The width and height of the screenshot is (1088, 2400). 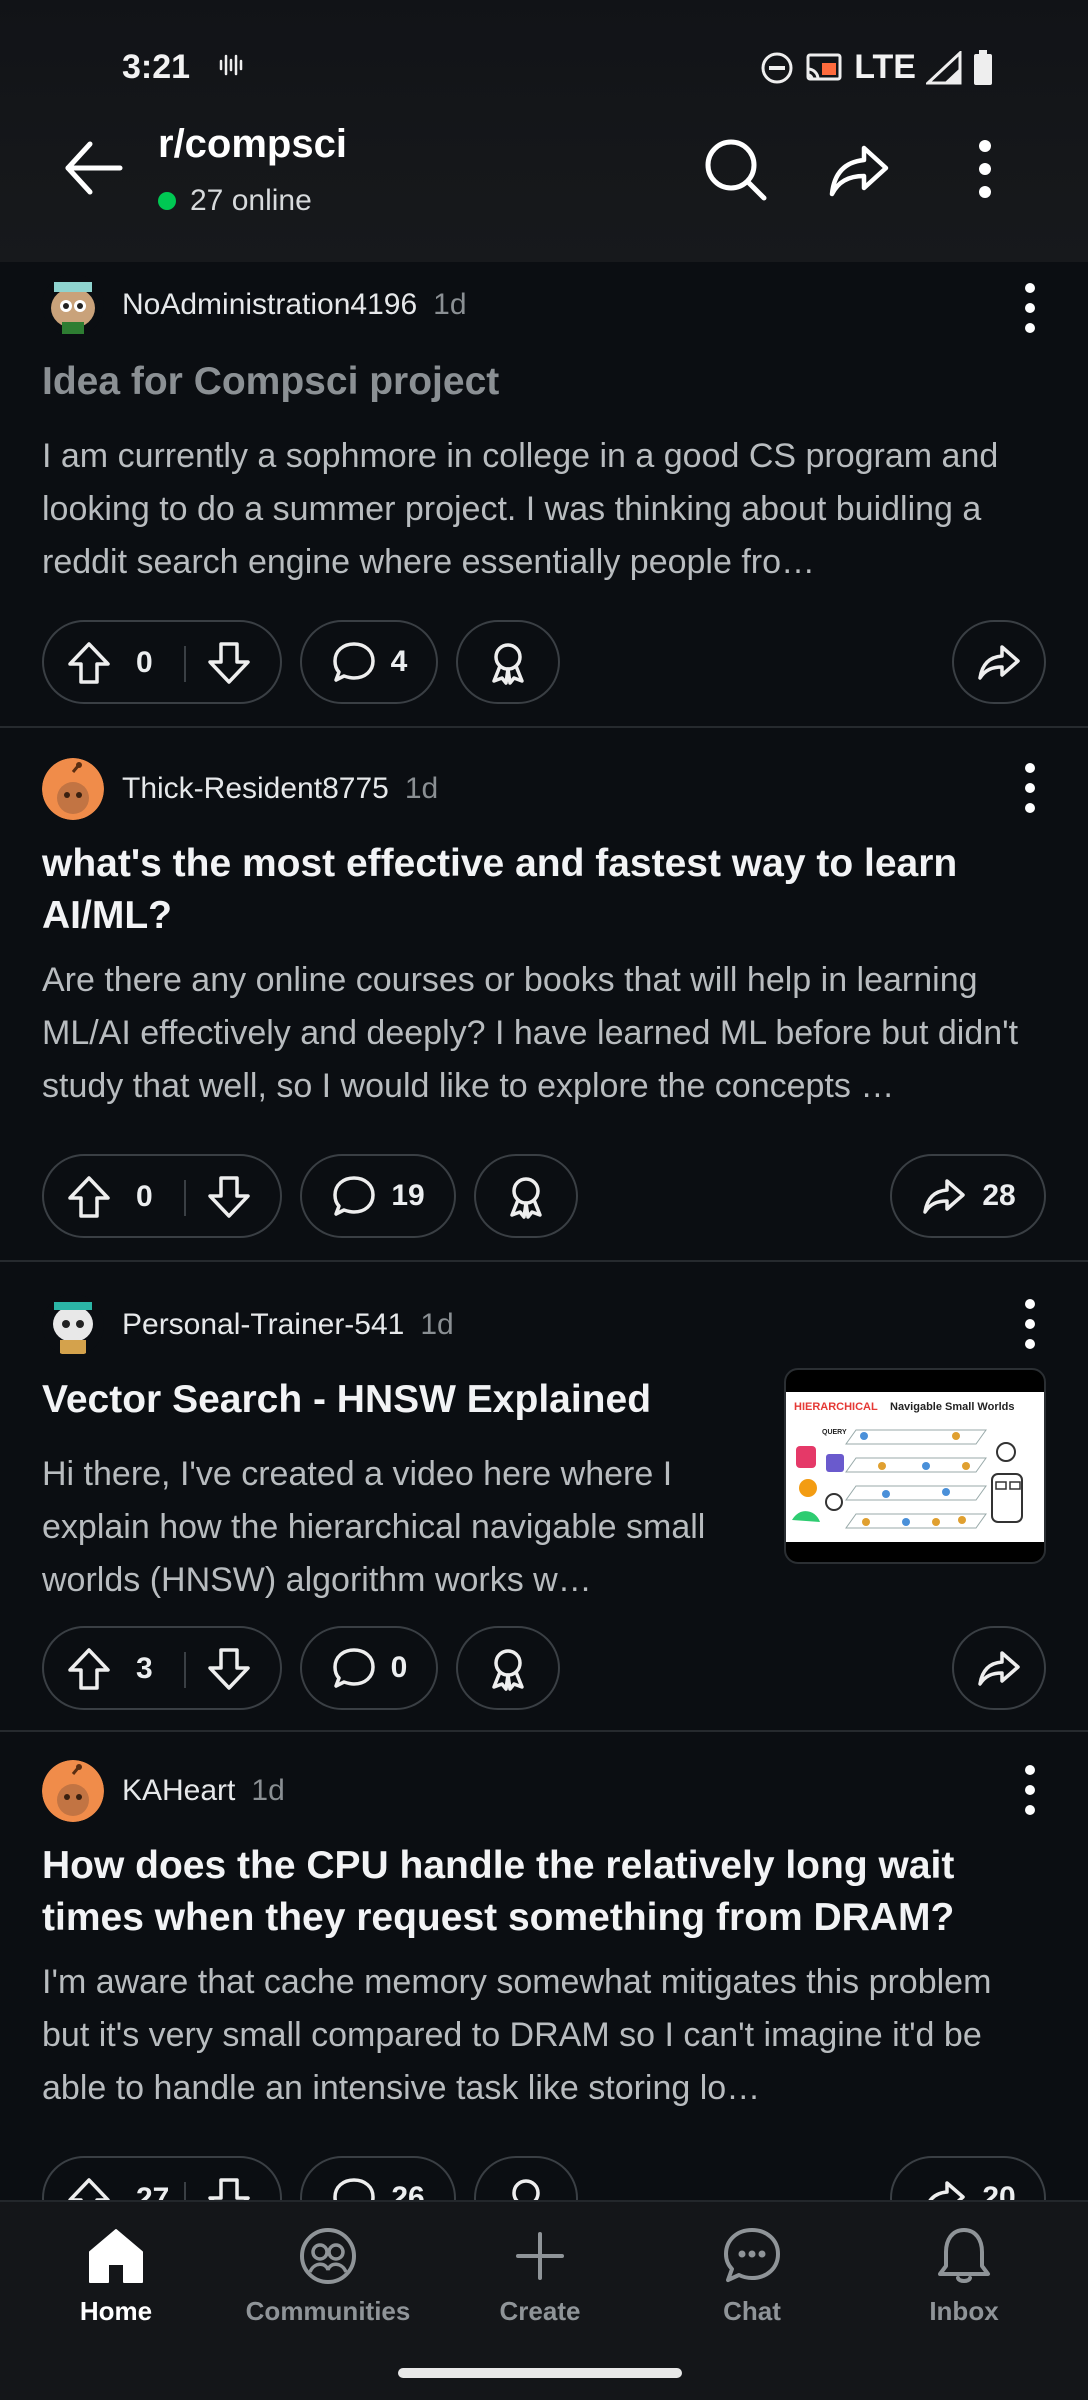 What do you see at coordinates (983, 67) in the screenshot?
I see `battery-icon` at bounding box center [983, 67].